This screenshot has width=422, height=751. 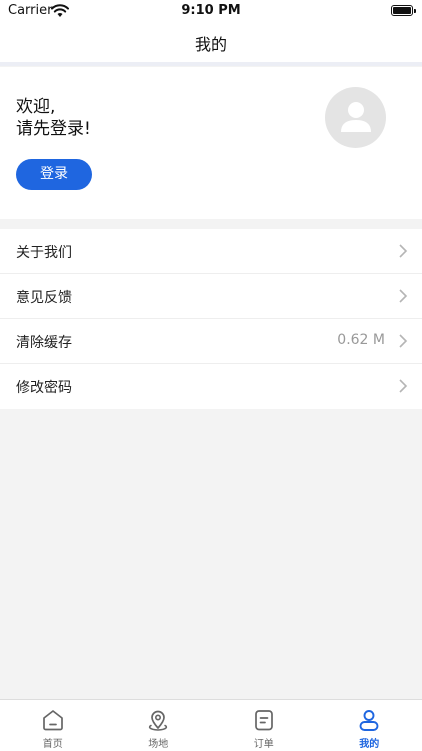 I want to click on status-bar: Carrier 9:10 PM, so click(x=211, y=11).